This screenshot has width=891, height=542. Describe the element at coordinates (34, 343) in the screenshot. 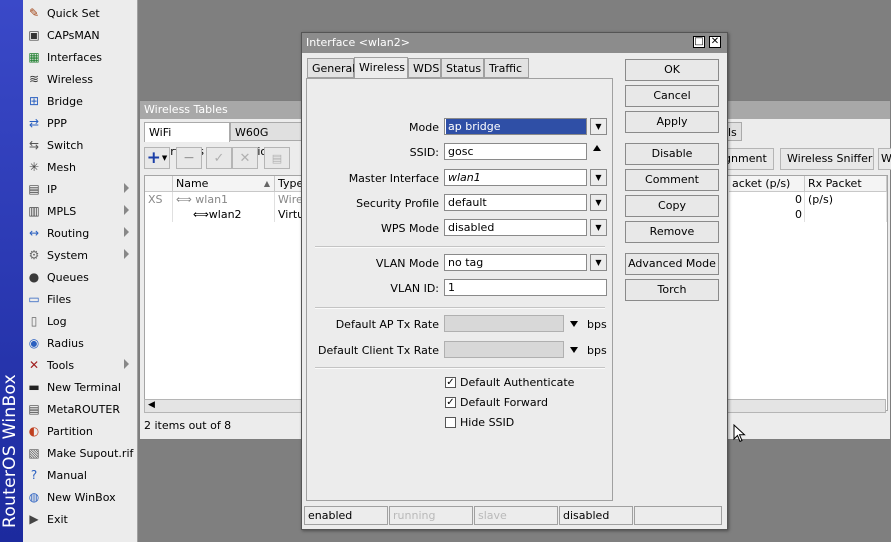

I see `radius-icon: ◉` at that location.